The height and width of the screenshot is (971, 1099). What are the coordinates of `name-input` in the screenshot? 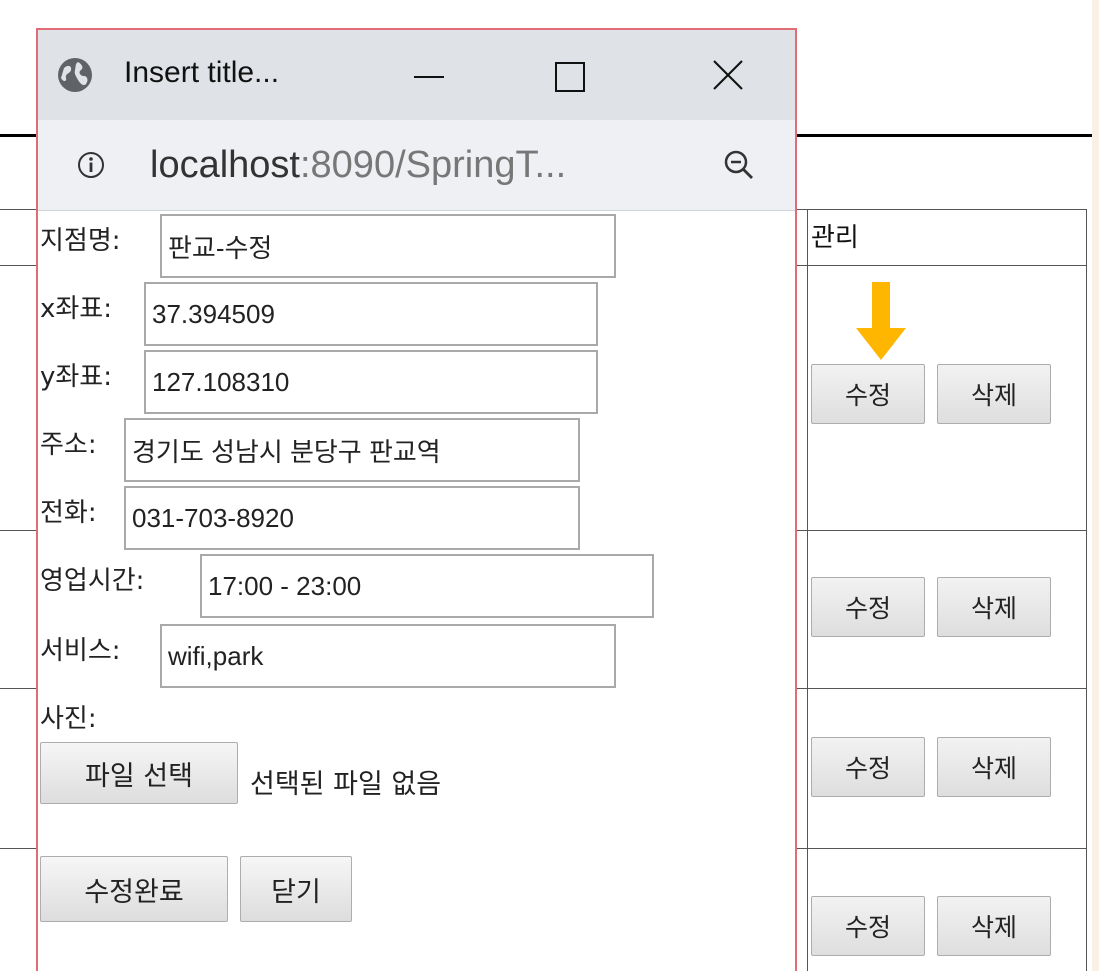 It's located at (388, 246).